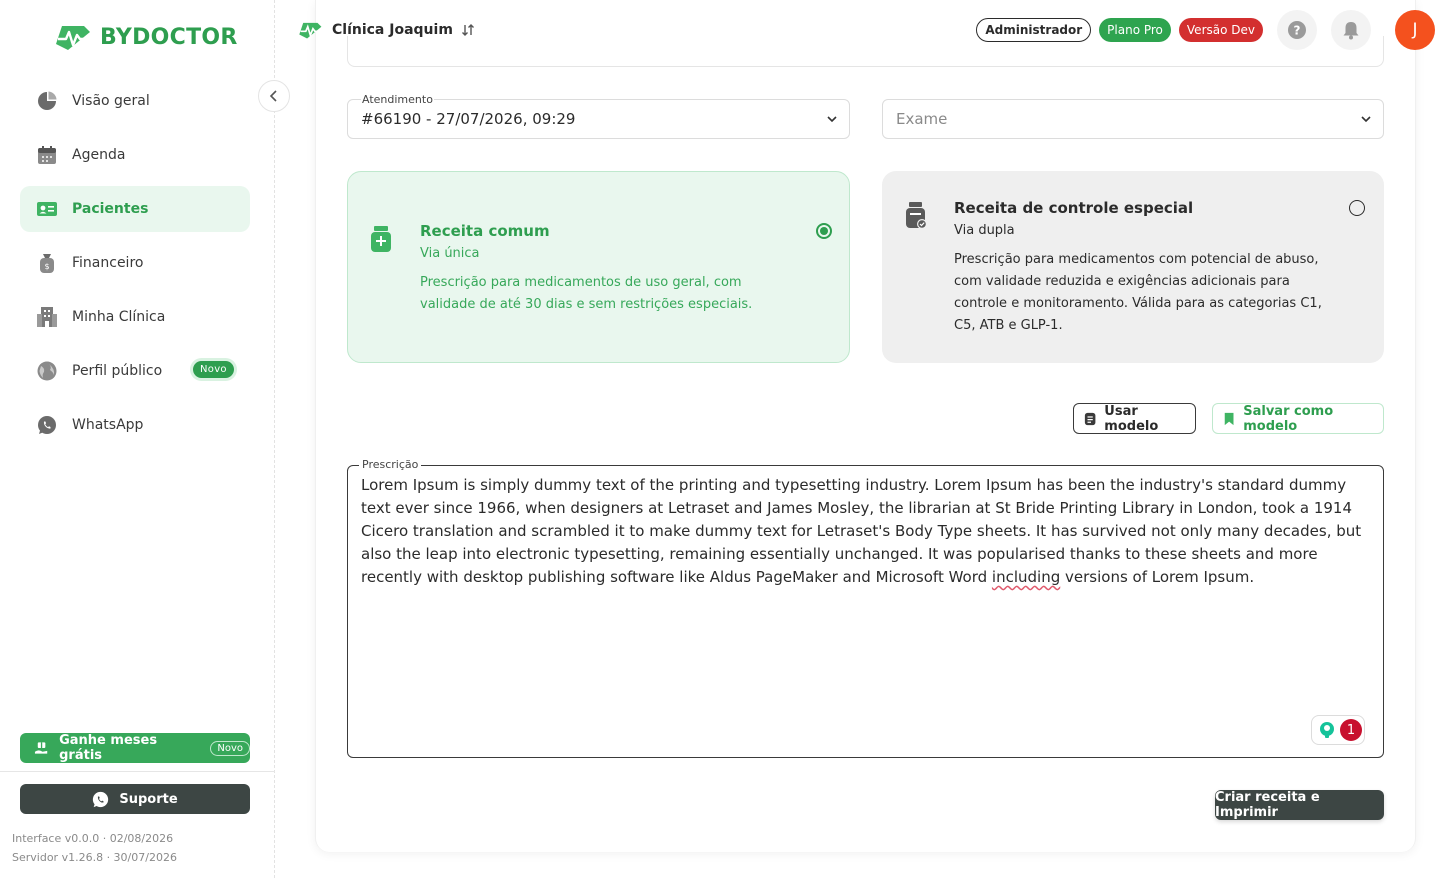 The height and width of the screenshot is (878, 1455). What do you see at coordinates (137, 771) in the screenshot?
I see `sidebar-divider` at bounding box center [137, 771].